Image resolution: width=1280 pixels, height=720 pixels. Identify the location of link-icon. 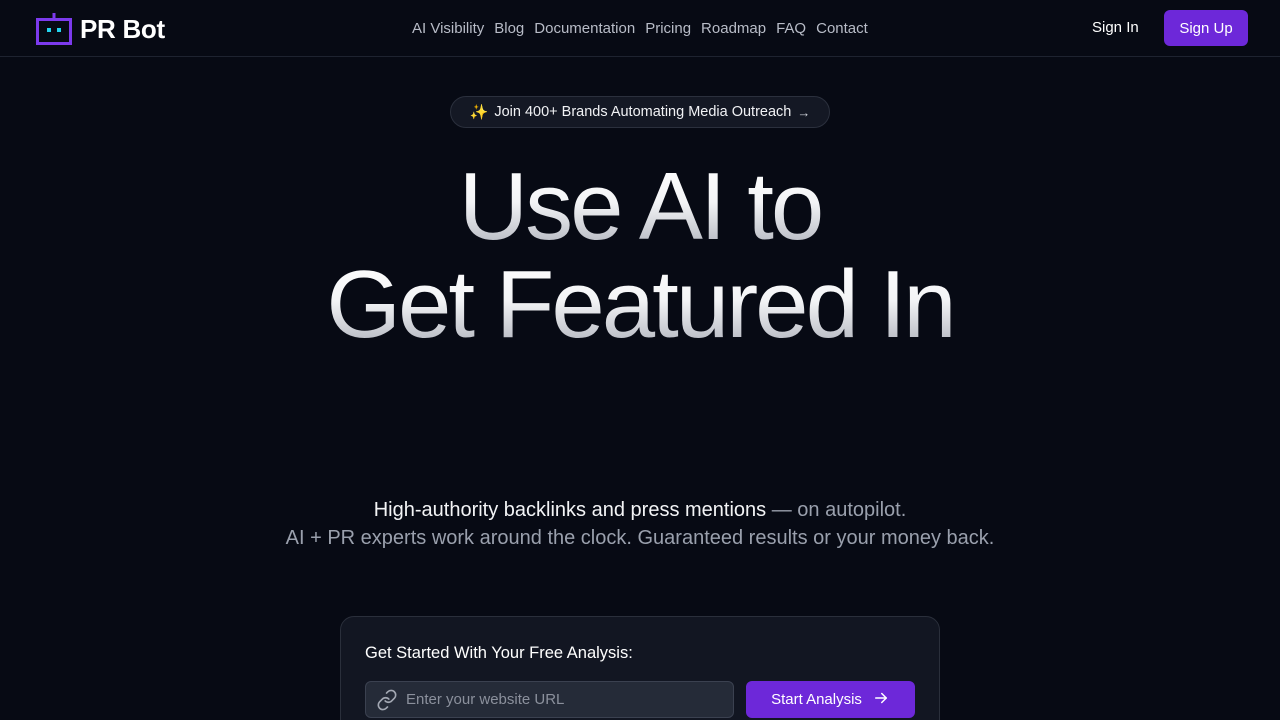
(387, 700).